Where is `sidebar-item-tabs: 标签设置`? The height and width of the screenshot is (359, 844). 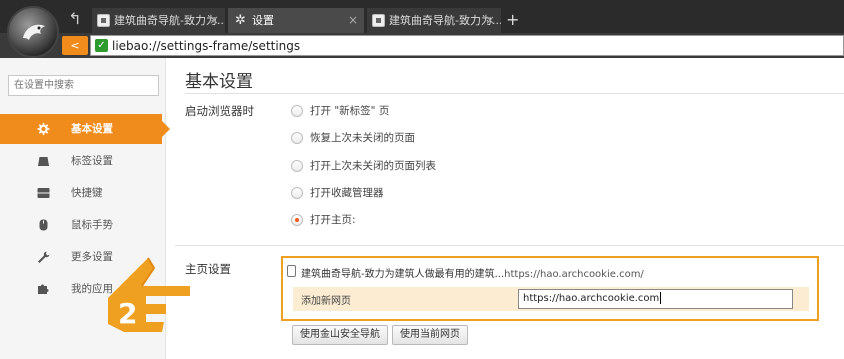
sidebar-item-tabs: 标签设置 is located at coordinates (83, 161).